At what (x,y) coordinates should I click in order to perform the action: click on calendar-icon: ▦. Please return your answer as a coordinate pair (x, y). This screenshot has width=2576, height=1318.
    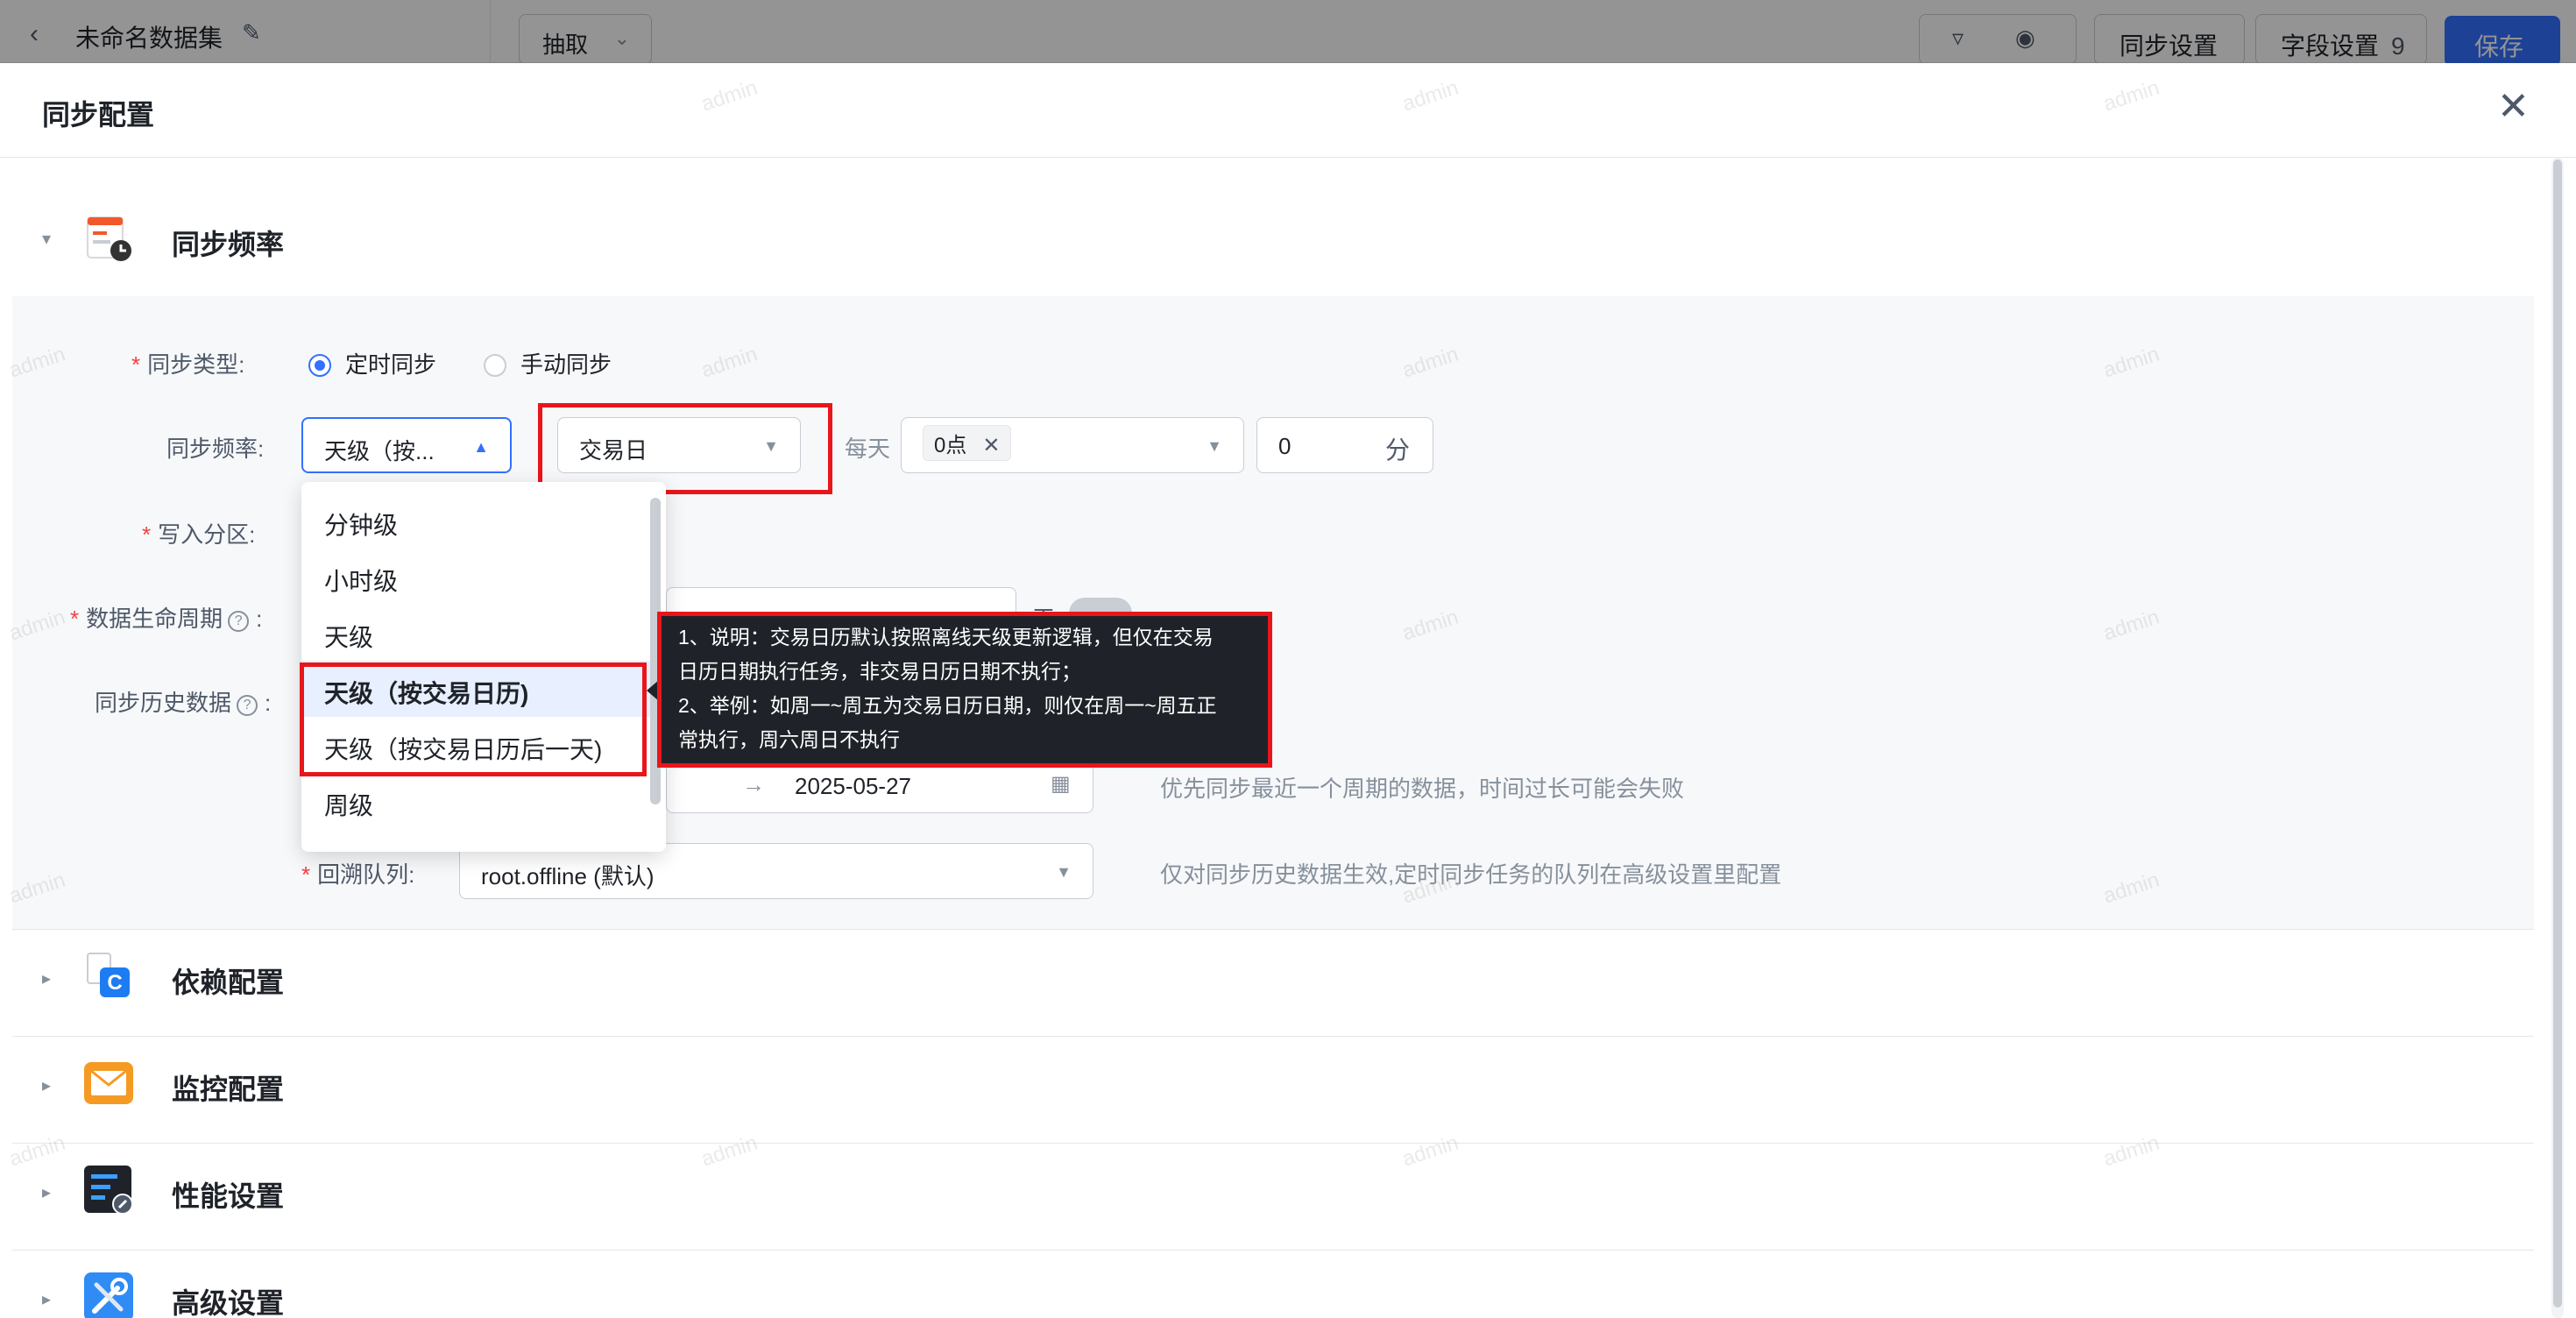
    Looking at the image, I should click on (1061, 784).